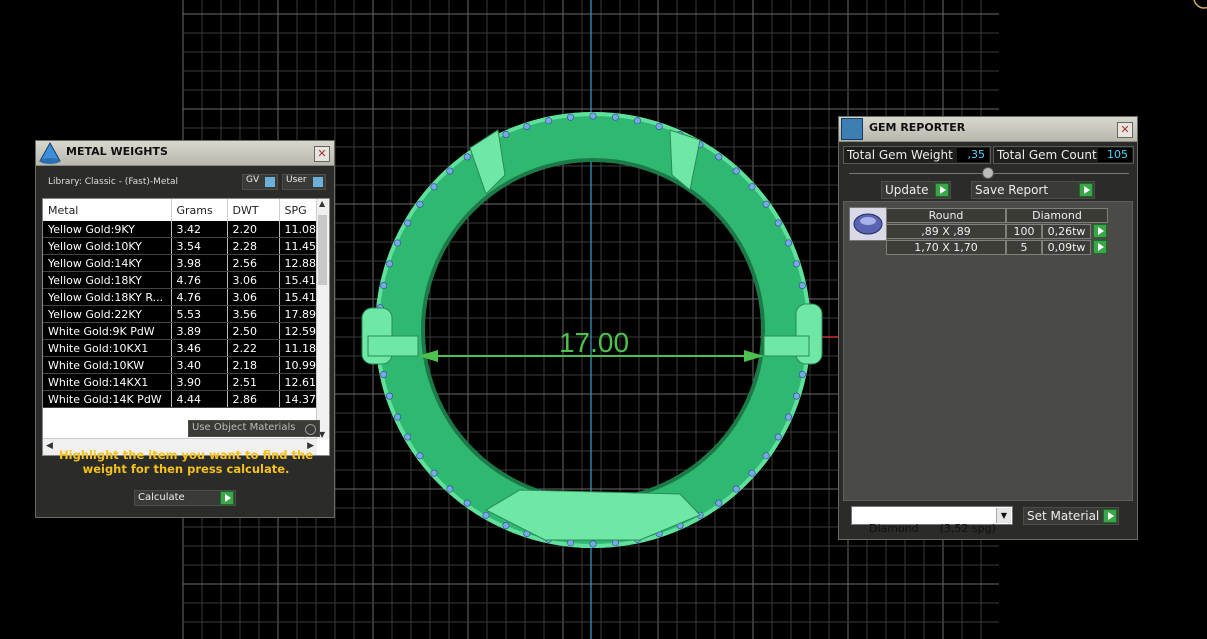 This screenshot has width=1207, height=639. I want to click on metal-row: White Gold:14KX1 3.90 2.51 12.61, so click(180, 382).